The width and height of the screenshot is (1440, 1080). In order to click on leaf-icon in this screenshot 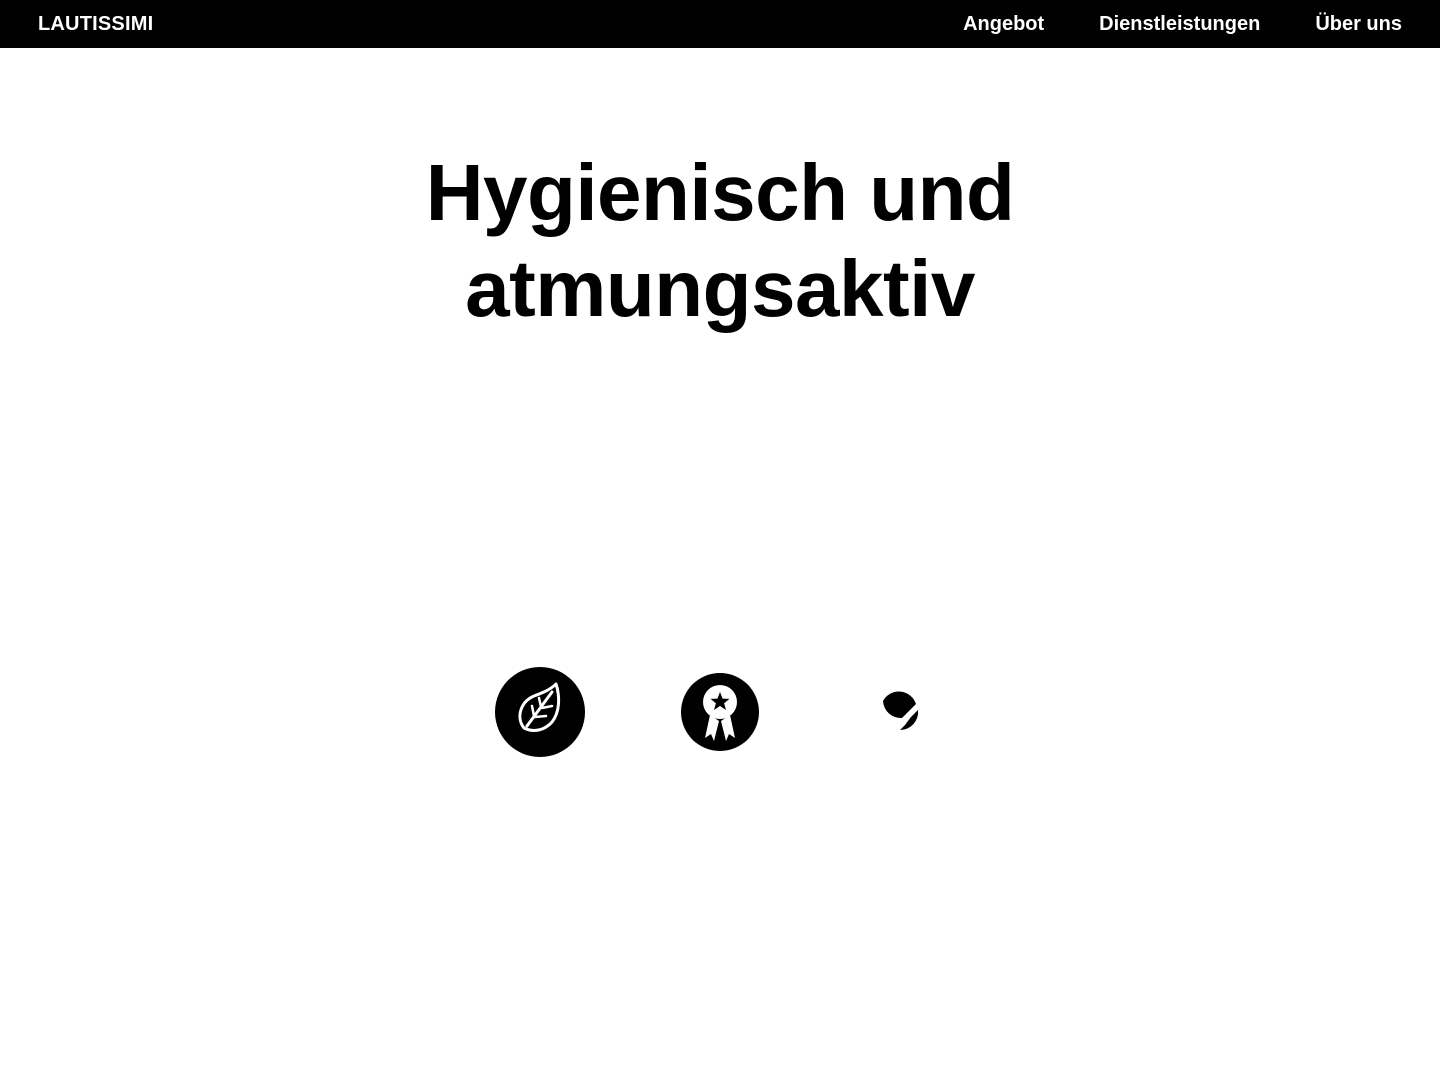, I will do `click(540, 712)`.